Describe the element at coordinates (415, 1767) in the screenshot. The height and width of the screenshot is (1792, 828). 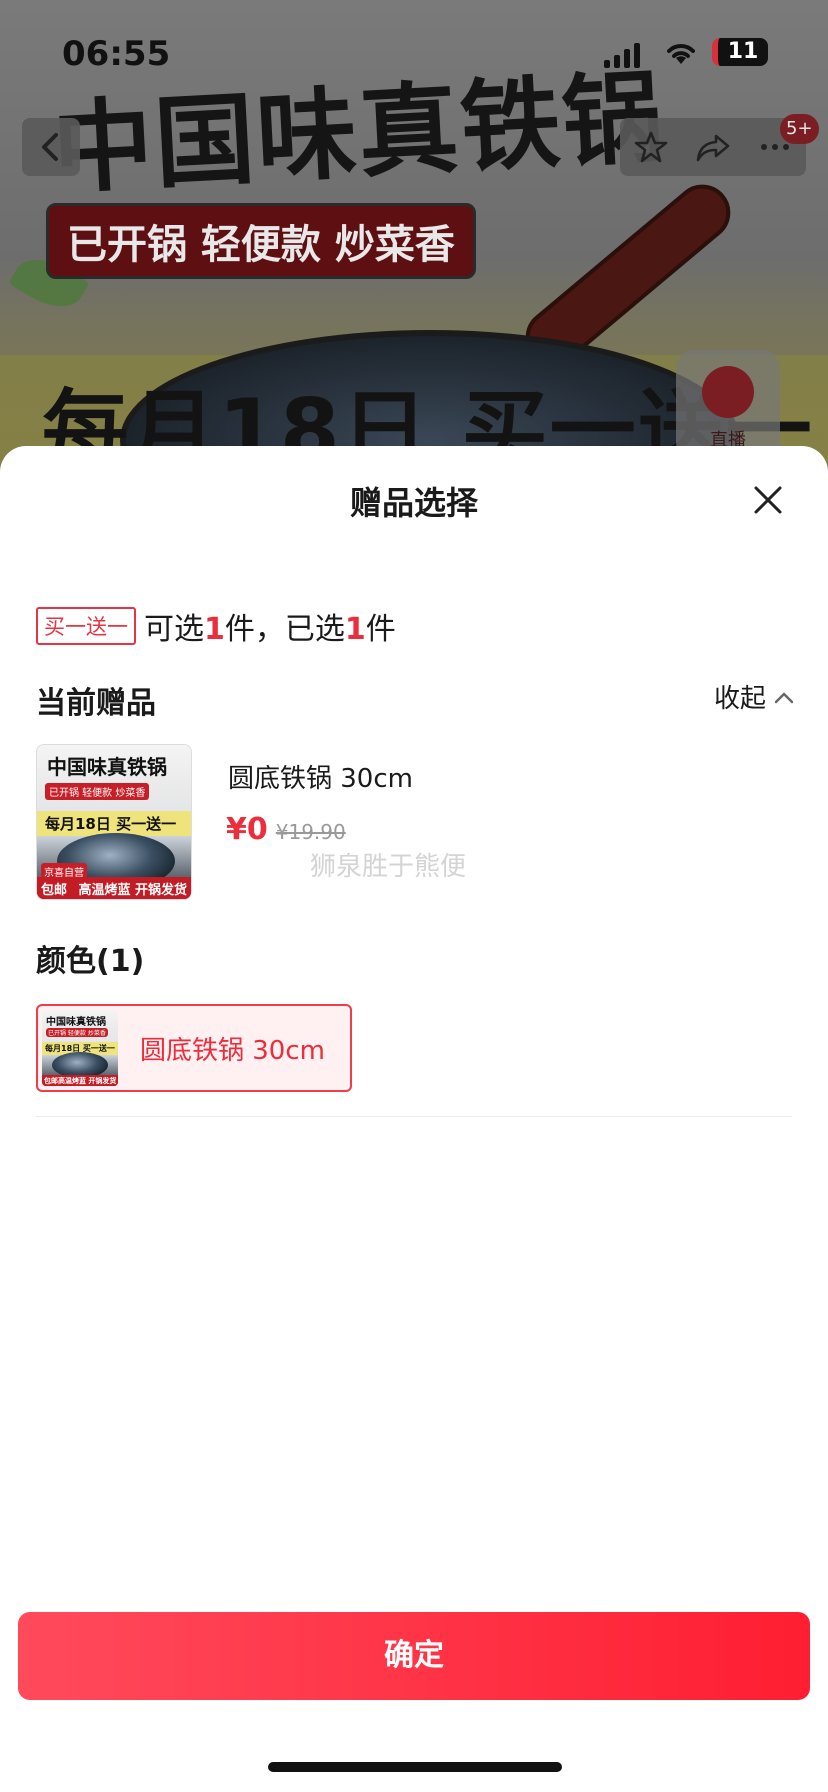
I see `home-indicator` at that location.